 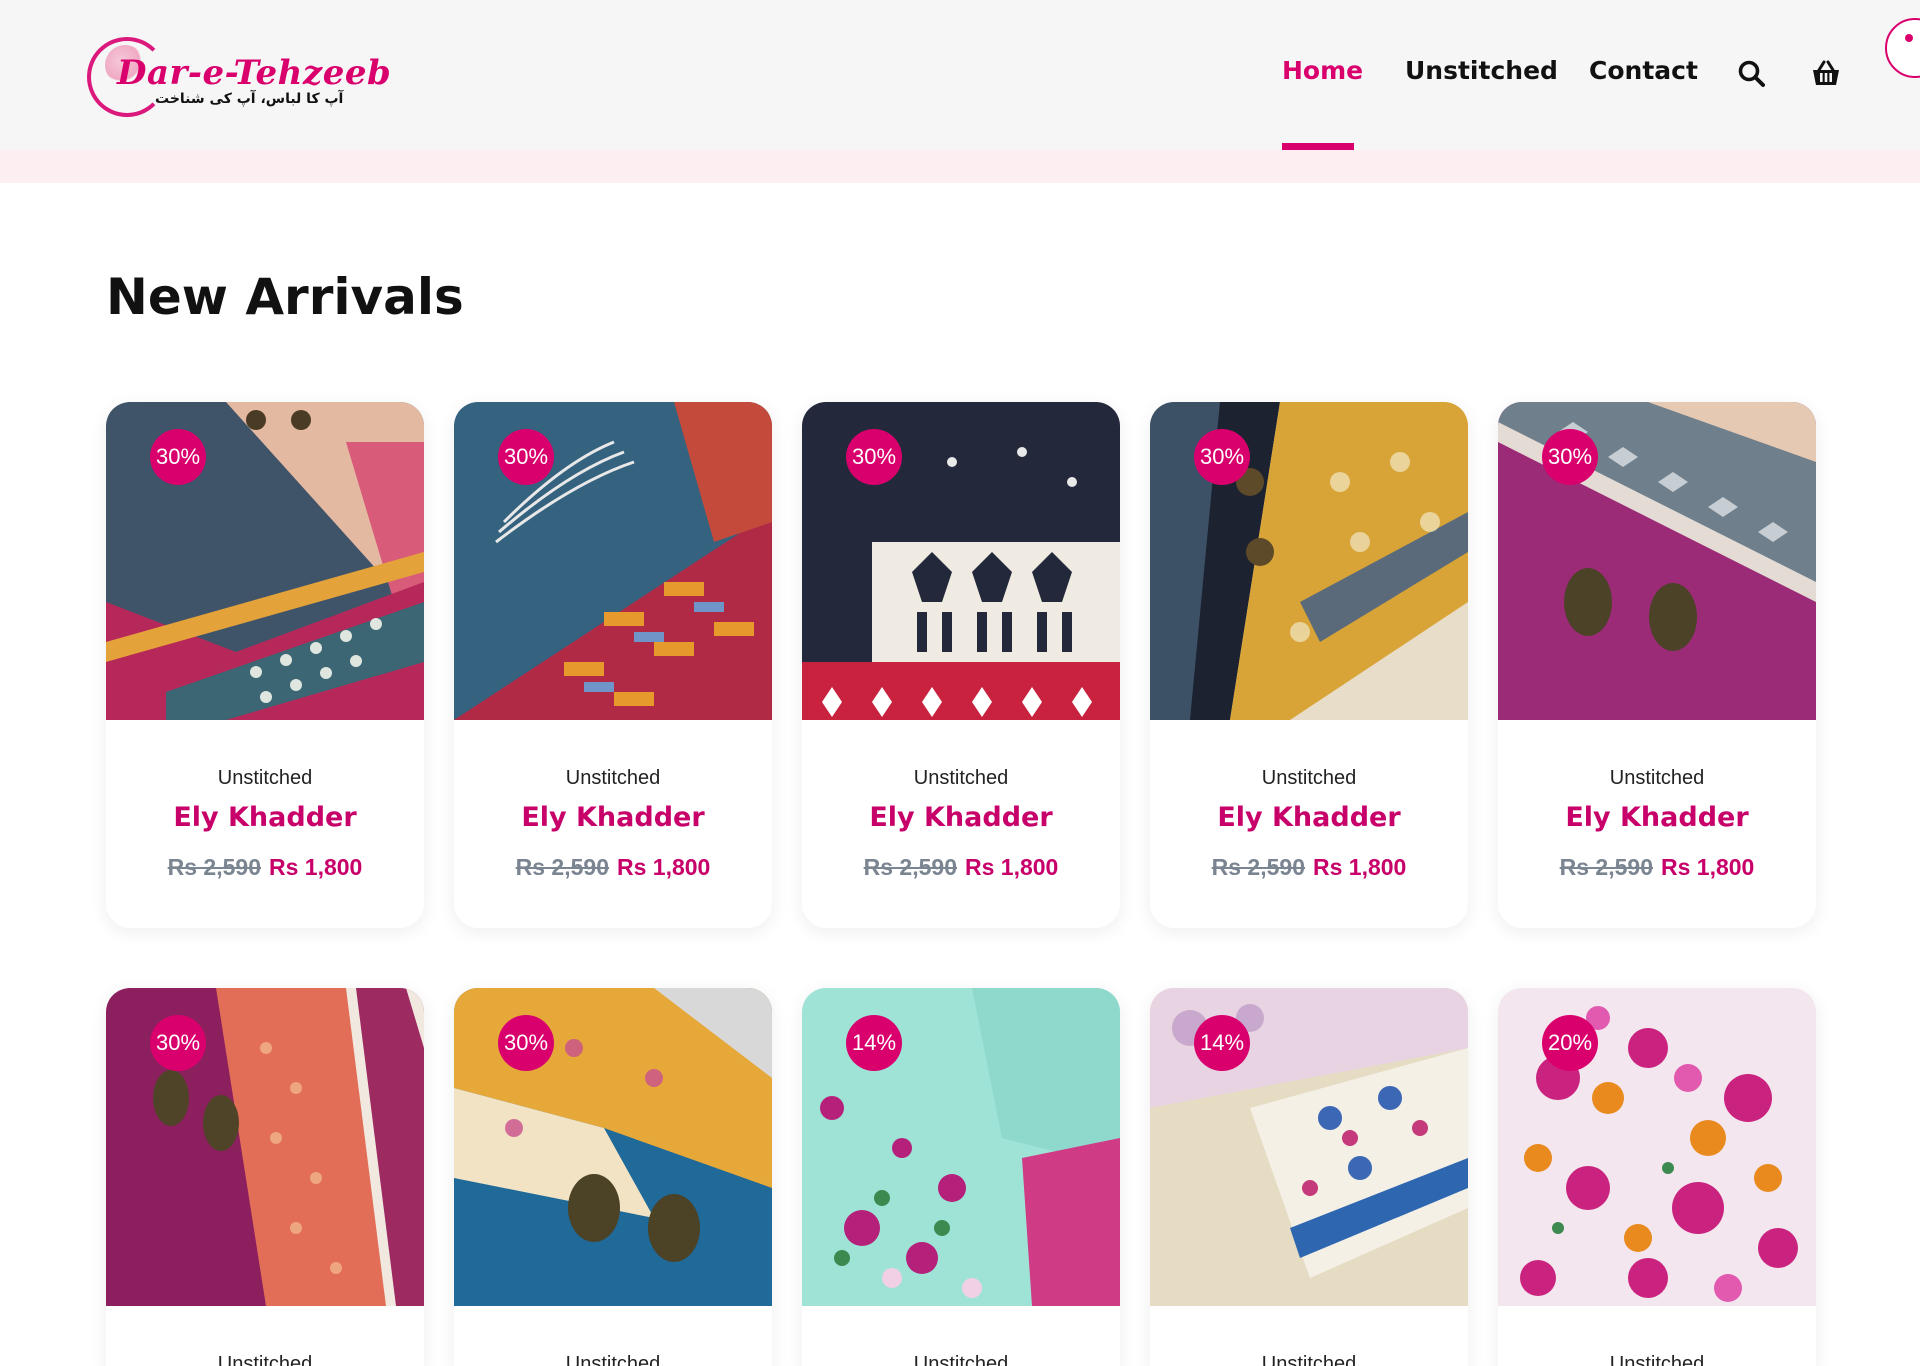 What do you see at coordinates (1657, 1147) in the screenshot?
I see `product-image: 20%` at bounding box center [1657, 1147].